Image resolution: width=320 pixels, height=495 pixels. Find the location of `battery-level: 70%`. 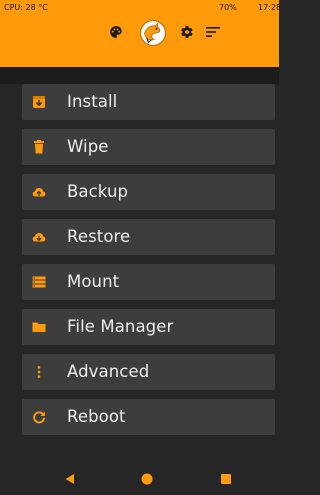

battery-level: 70% is located at coordinates (228, 7).